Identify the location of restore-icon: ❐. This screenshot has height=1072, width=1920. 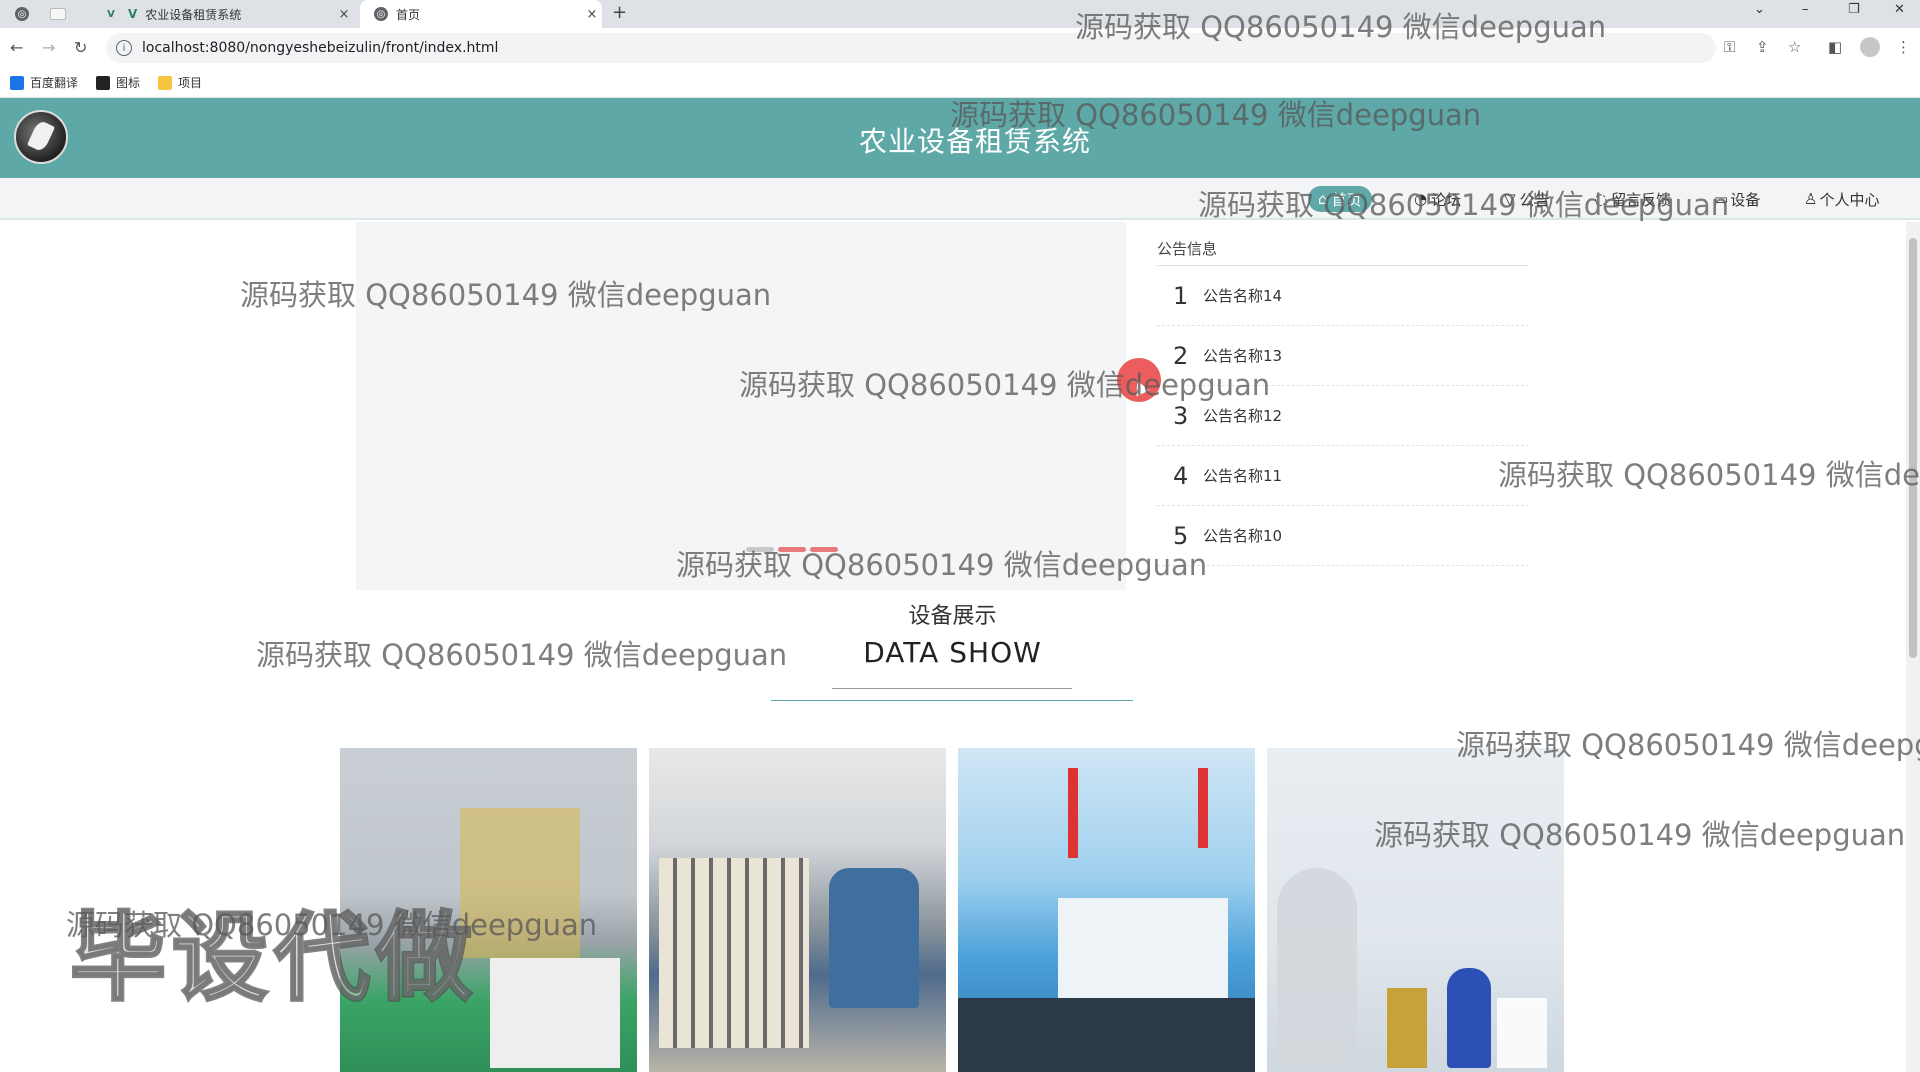
(1854, 9).